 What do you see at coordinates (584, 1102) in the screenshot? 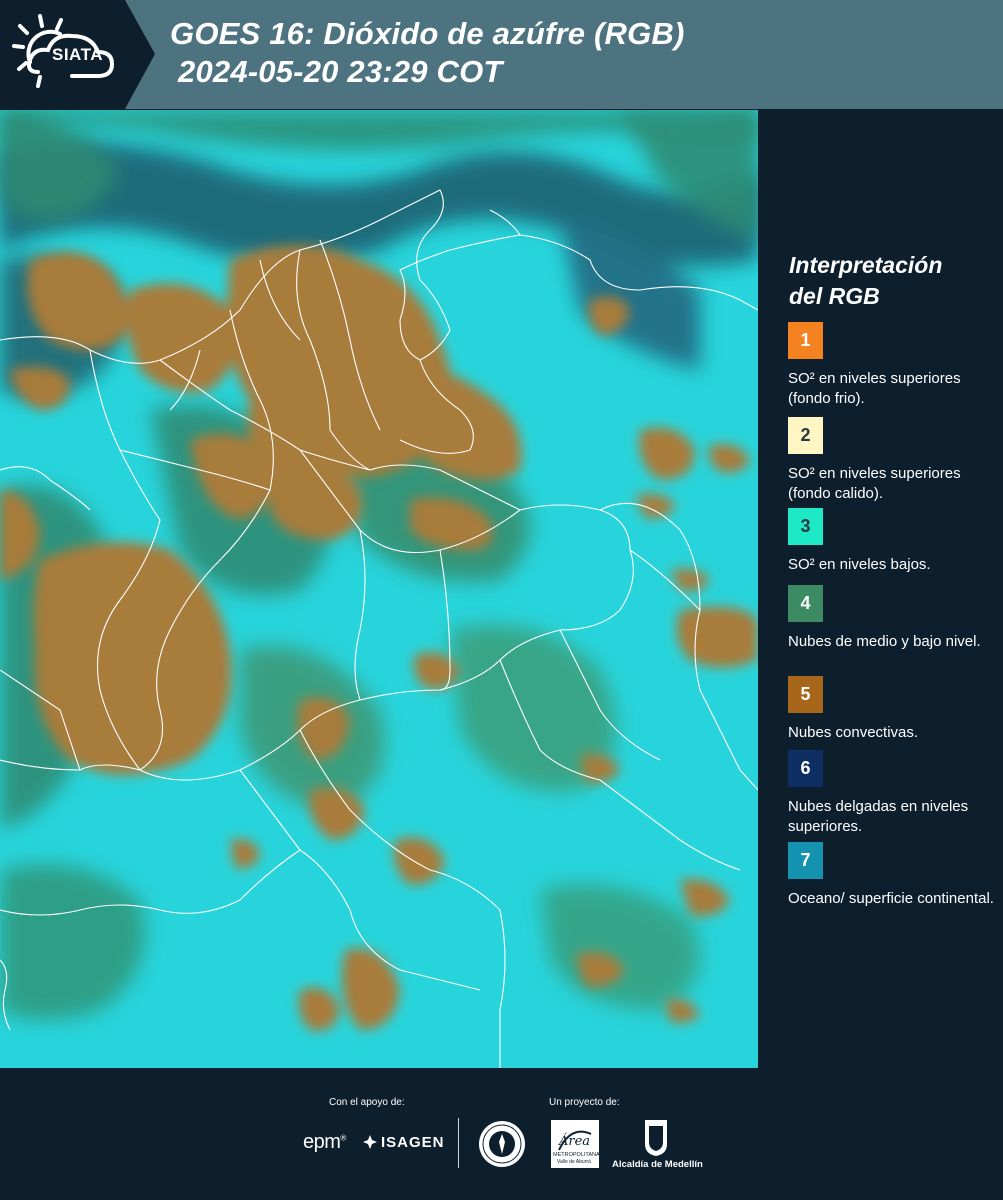
I see `project-label: Un proyecto de:` at bounding box center [584, 1102].